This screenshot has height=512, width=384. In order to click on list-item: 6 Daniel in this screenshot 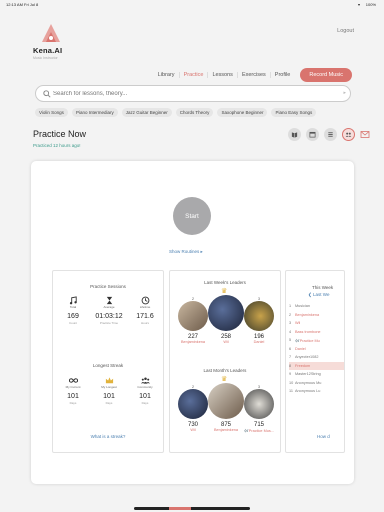, I will do `click(316, 349)`.